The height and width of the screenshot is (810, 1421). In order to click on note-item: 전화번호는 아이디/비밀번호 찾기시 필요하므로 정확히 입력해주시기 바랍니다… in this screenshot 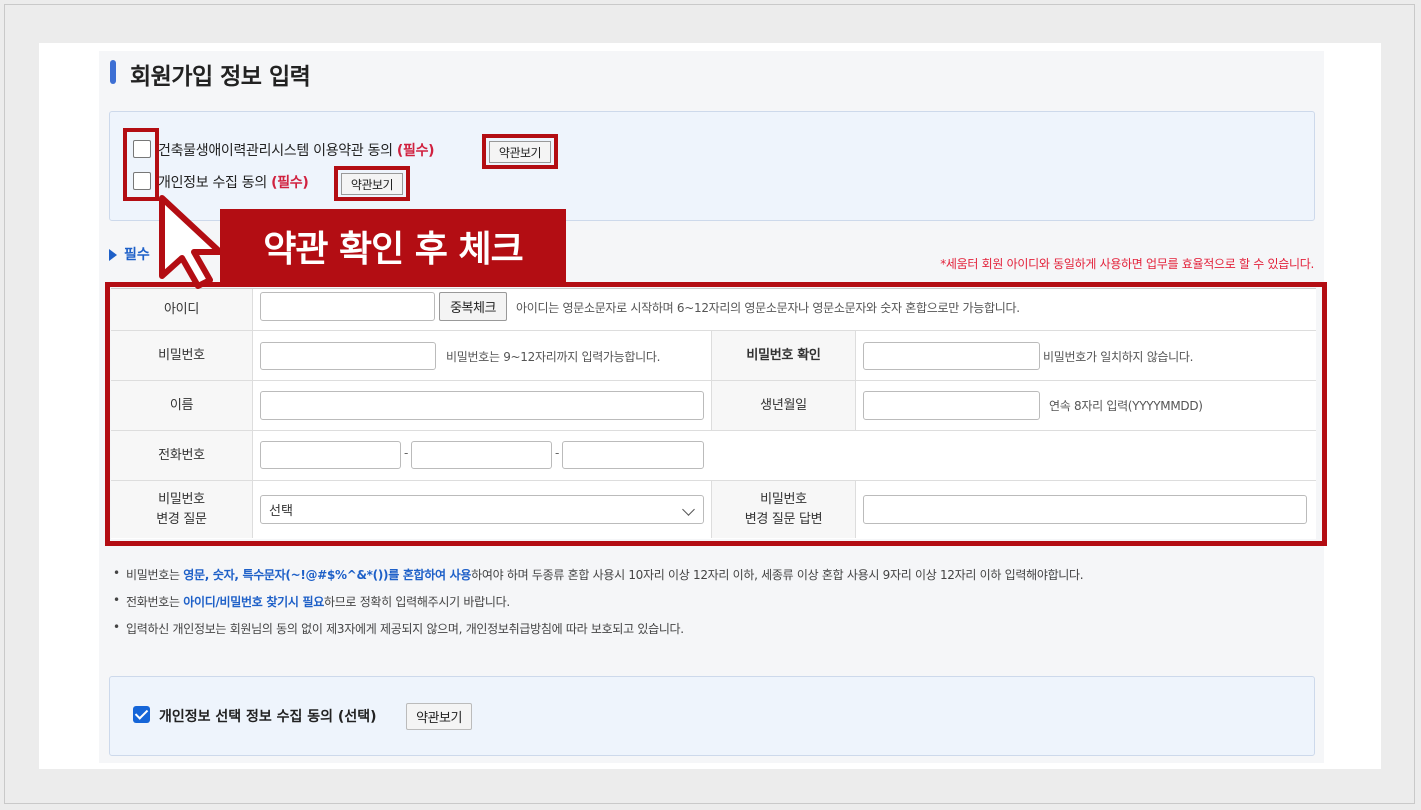, I will do `click(598, 606)`.